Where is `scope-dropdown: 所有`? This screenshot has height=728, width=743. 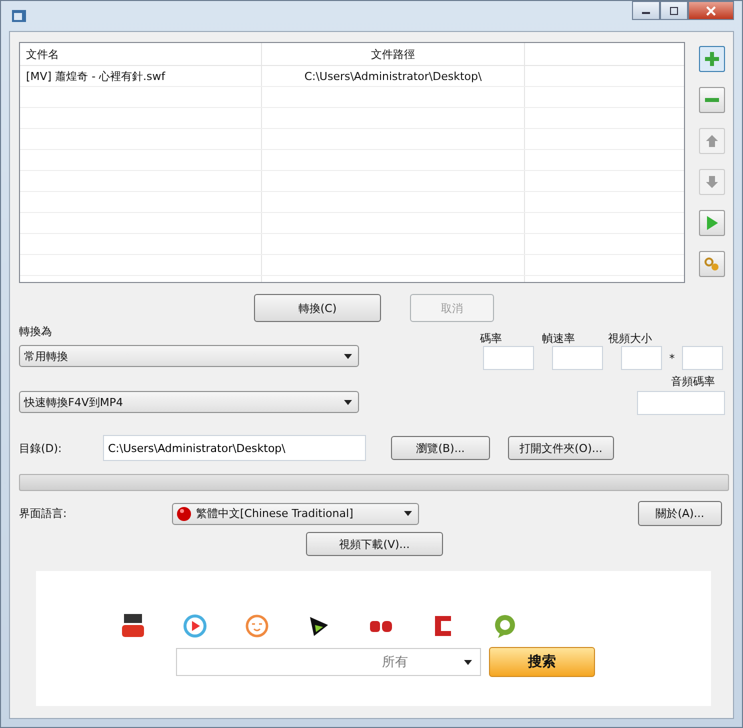
scope-dropdown: 所有 is located at coordinates (395, 662).